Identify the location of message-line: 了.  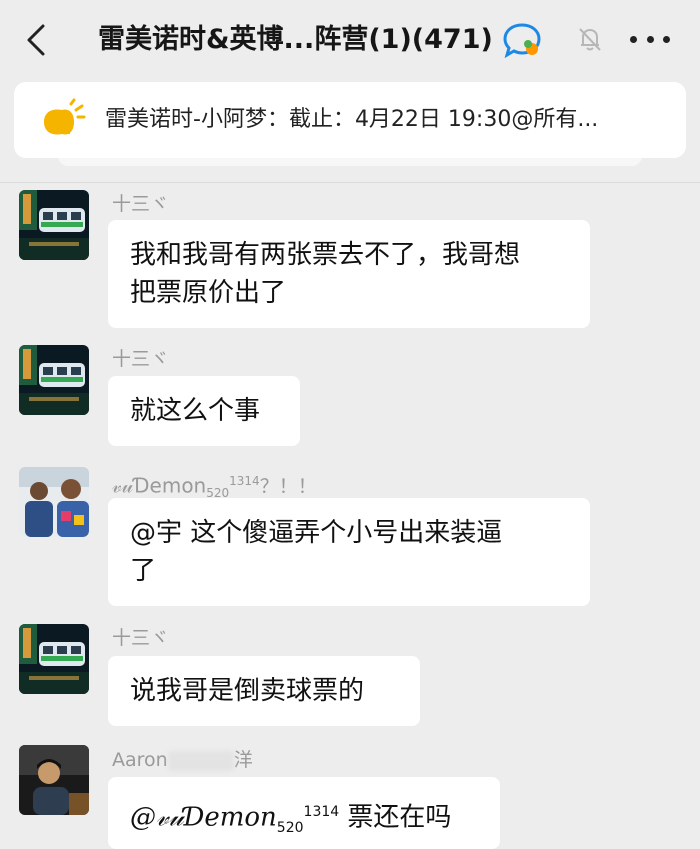
(143, 571).